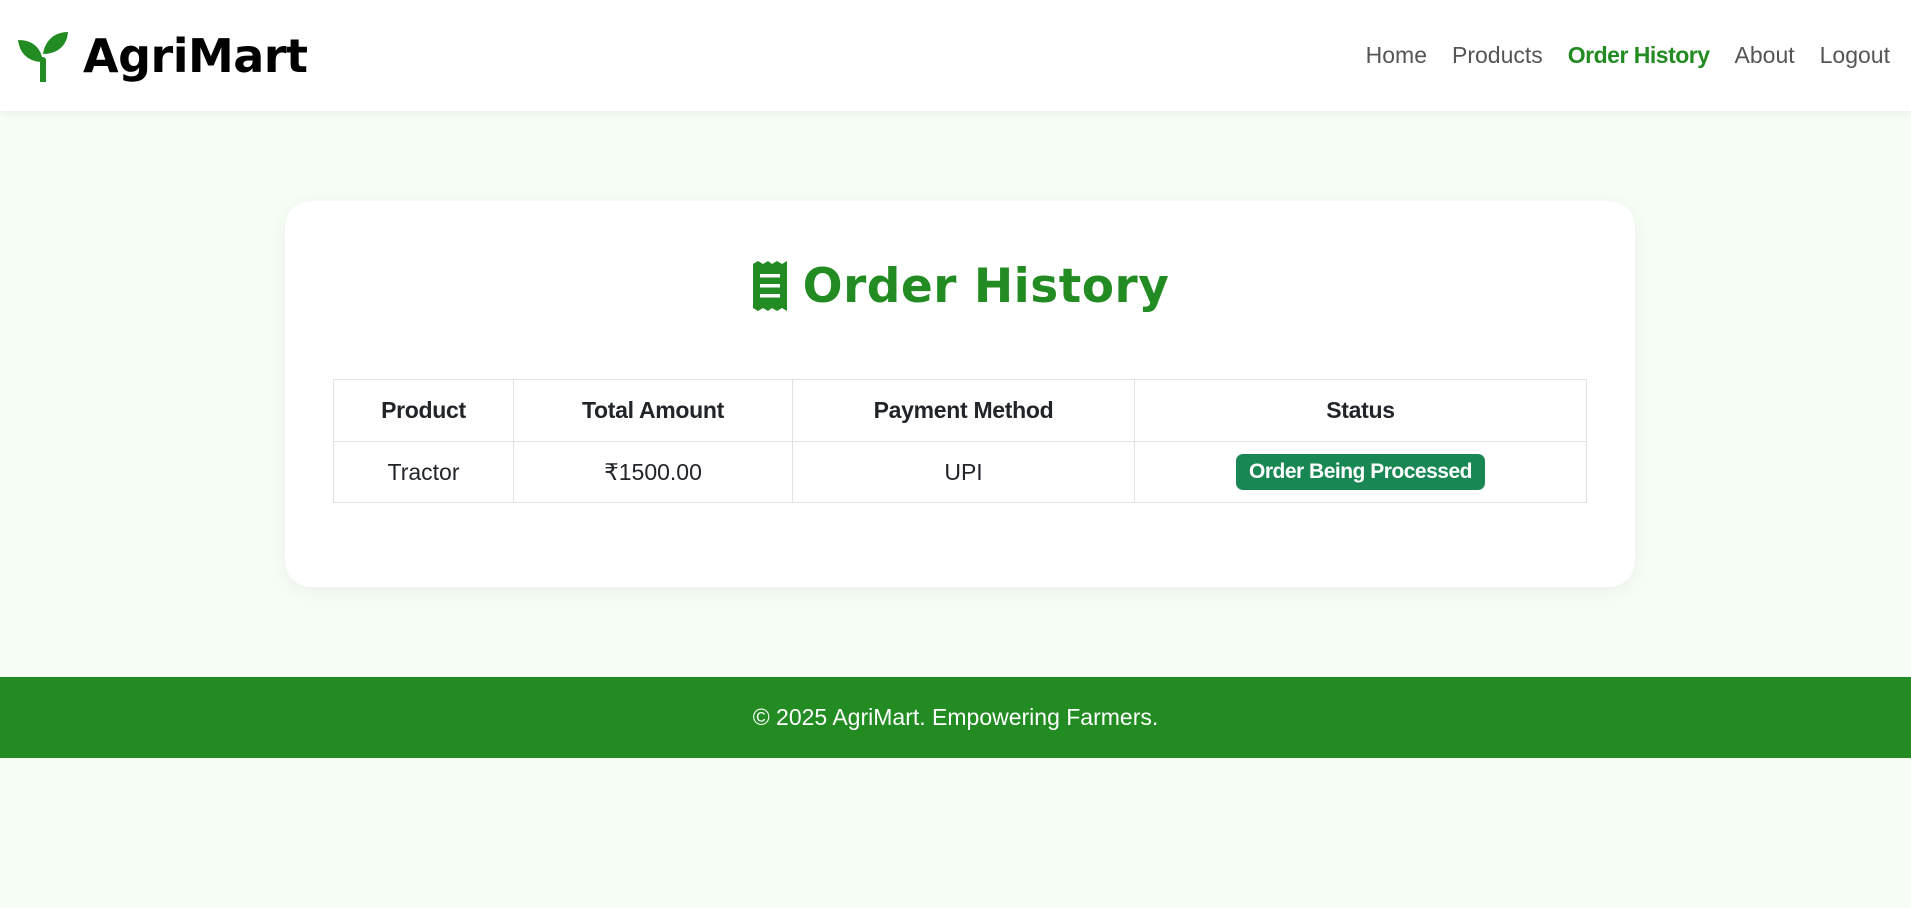 The image size is (1911, 908). What do you see at coordinates (1639, 55) in the screenshot?
I see `nav-link-order-history: Order History` at bounding box center [1639, 55].